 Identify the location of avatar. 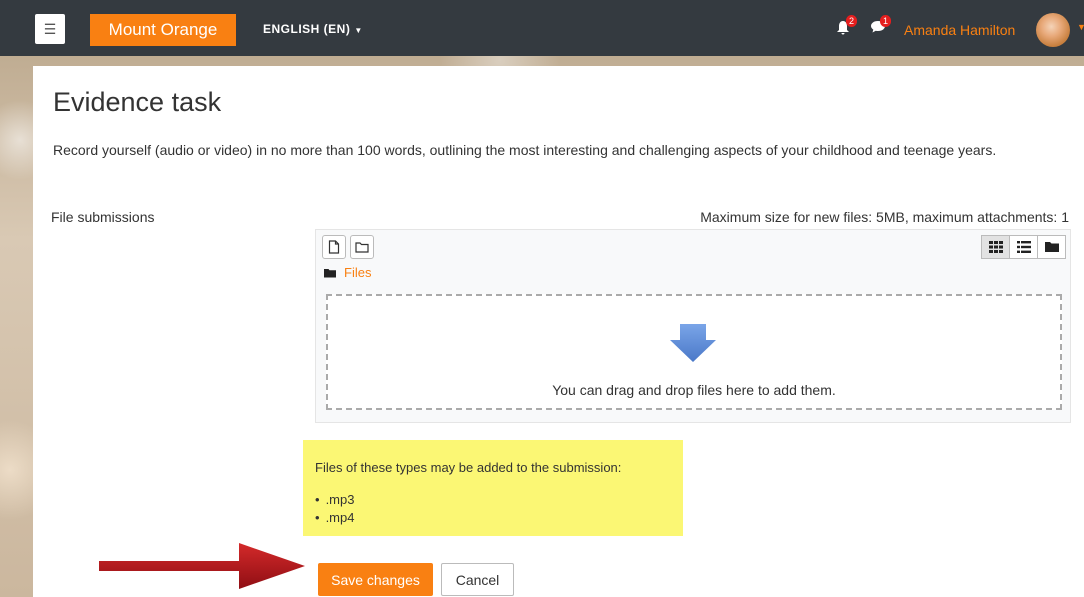
(1053, 30).